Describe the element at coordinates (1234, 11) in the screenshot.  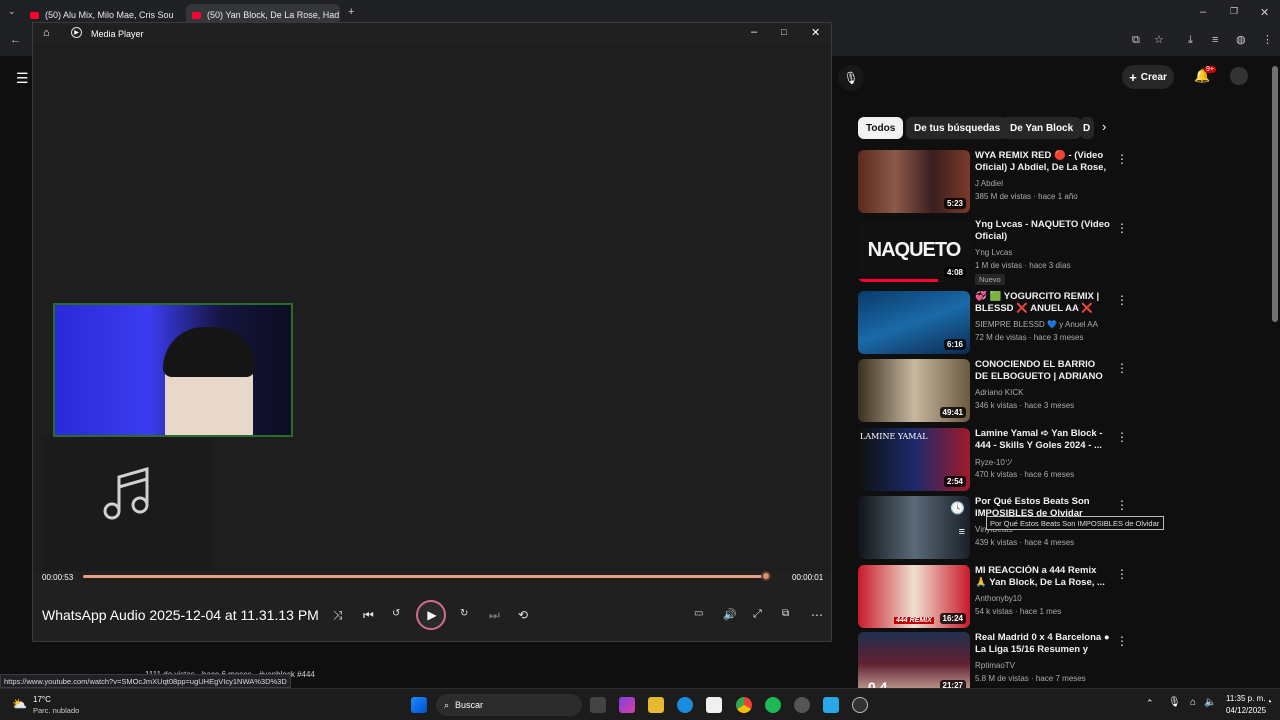
I see `restore-icon: ❐` at that location.